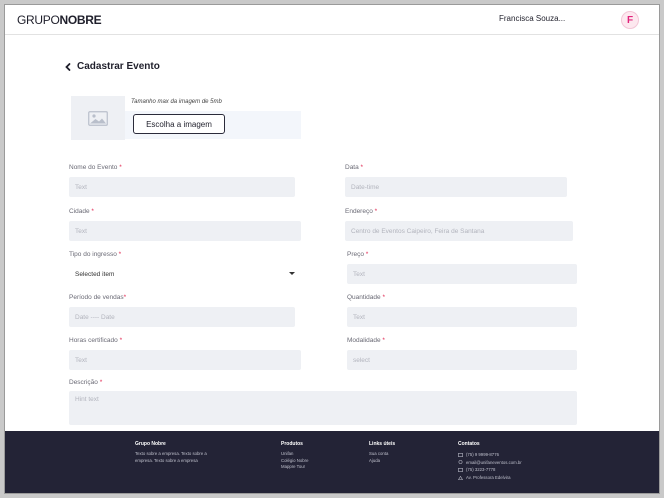 The width and height of the screenshot is (664, 498). Describe the element at coordinates (182, 317) in the screenshot. I see `sales-period-input: Date ---- Date` at that location.